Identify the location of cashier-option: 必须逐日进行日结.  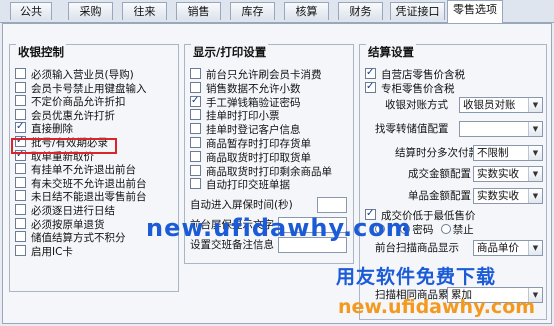
(65, 210).